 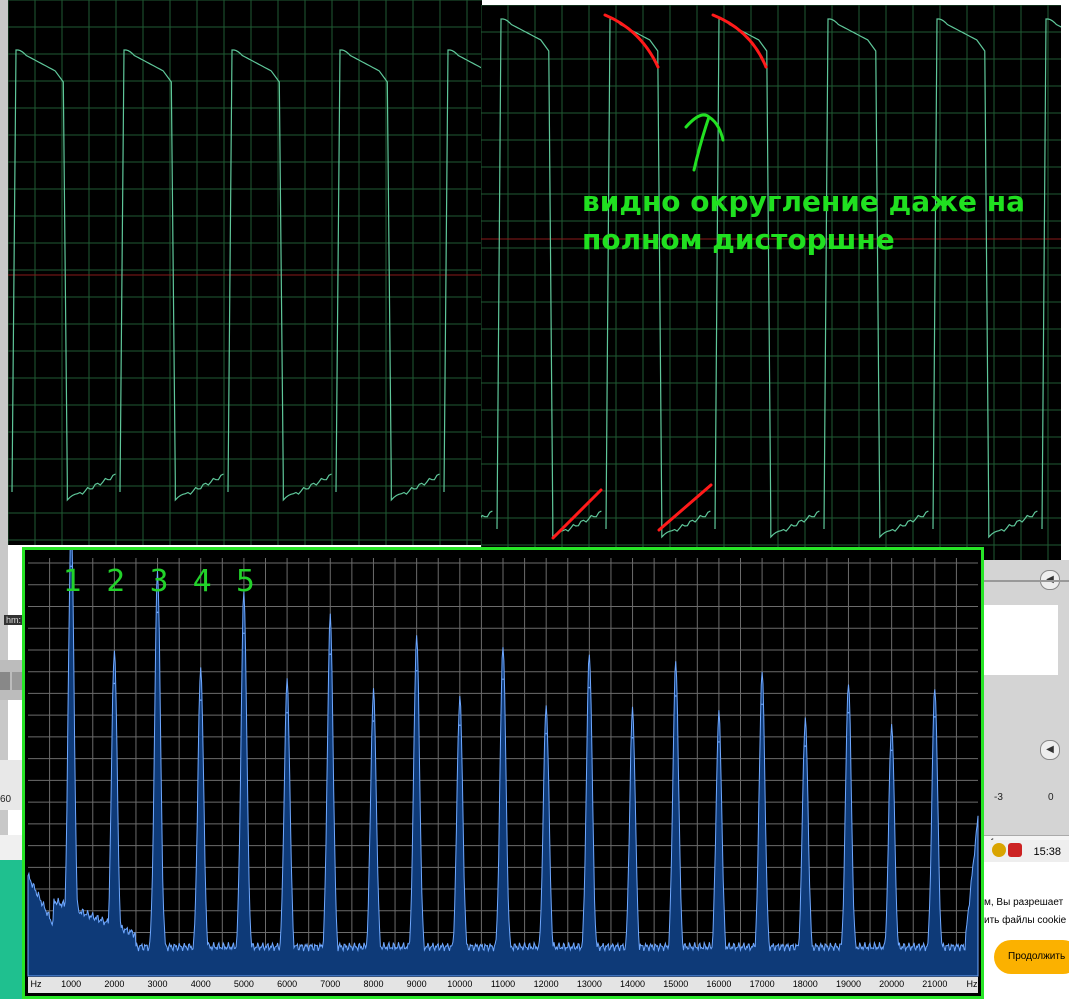 I want to click on axis-tick-label: 20000, so click(x=892, y=984).